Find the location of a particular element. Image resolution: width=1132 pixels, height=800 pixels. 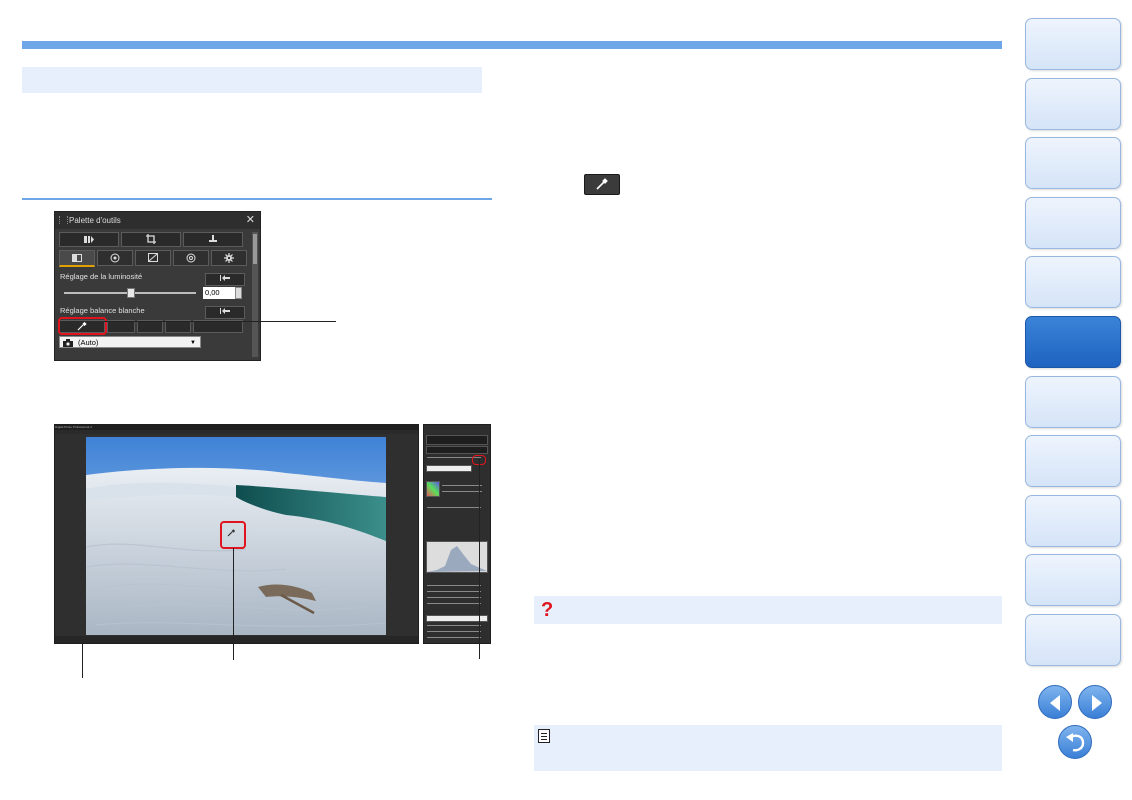

gear-icon is located at coordinates (229, 258).